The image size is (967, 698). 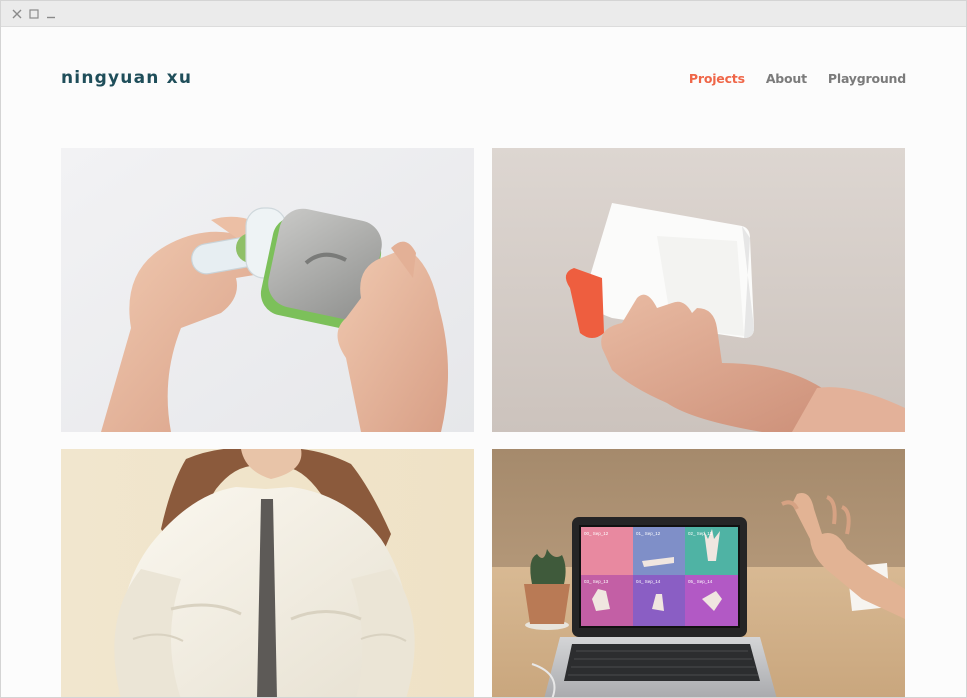 What do you see at coordinates (126, 78) in the screenshot?
I see `site-logo: ningyuan xu` at bounding box center [126, 78].